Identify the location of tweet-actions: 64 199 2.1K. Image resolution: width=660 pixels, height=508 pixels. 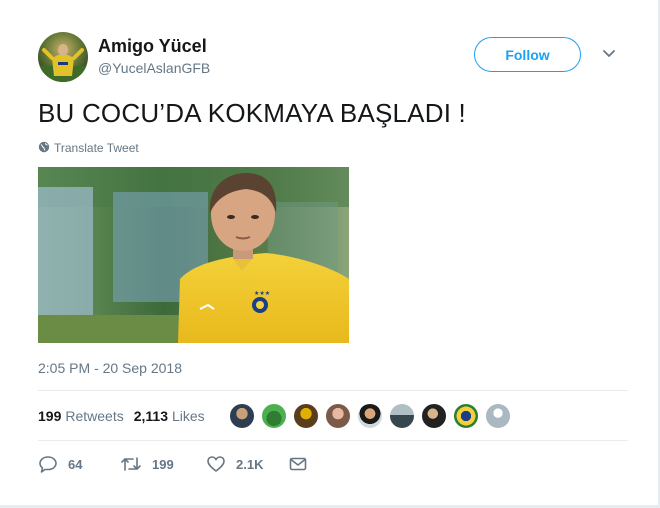
(173, 464).